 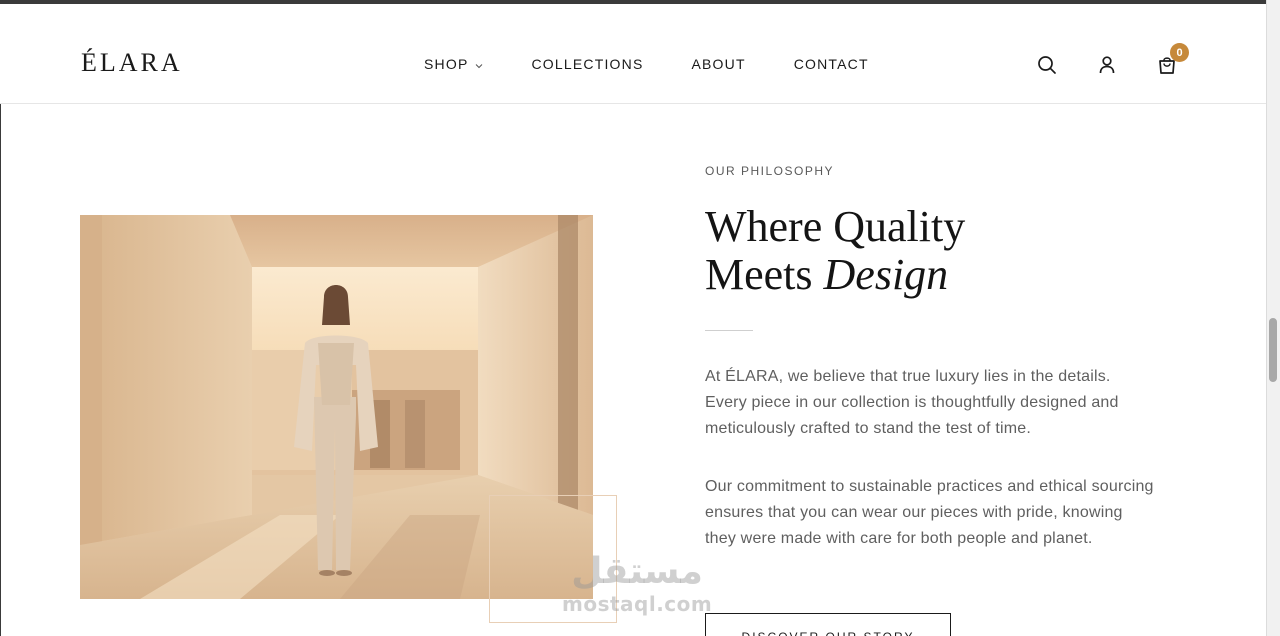 I want to click on watermark-arabic: مستقل, so click(x=637, y=571).